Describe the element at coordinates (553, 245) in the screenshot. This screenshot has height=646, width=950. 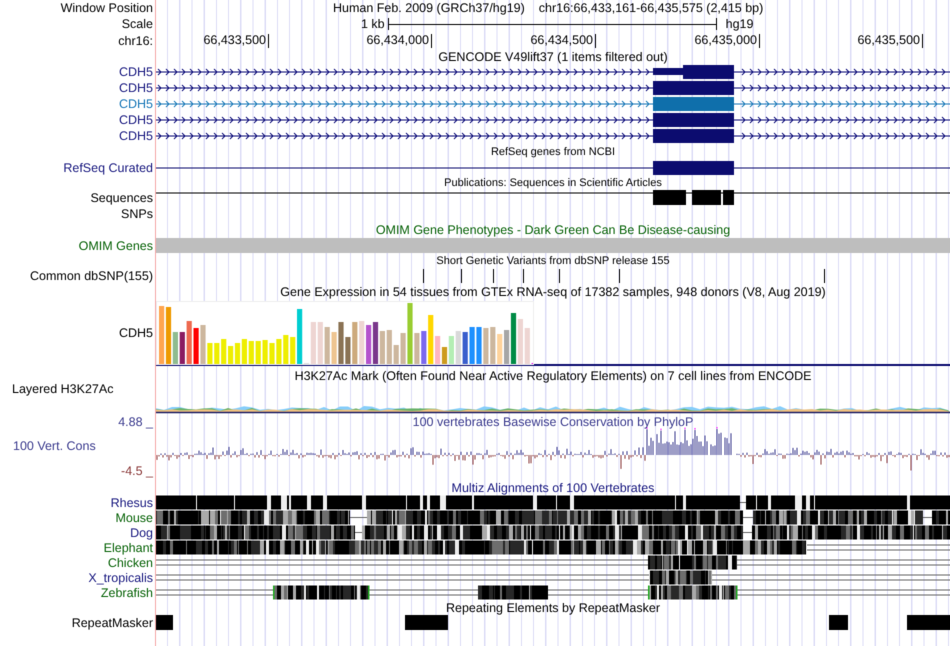
I see `phenotype-bar` at that location.